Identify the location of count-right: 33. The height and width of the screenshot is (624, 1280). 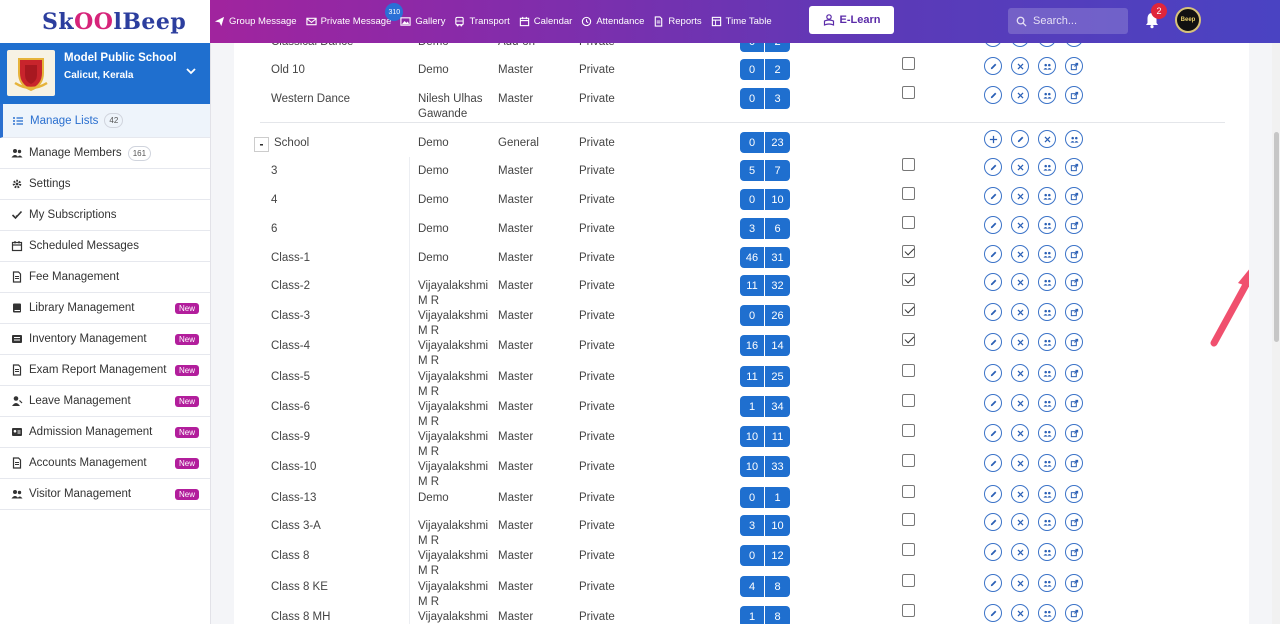
(777, 466).